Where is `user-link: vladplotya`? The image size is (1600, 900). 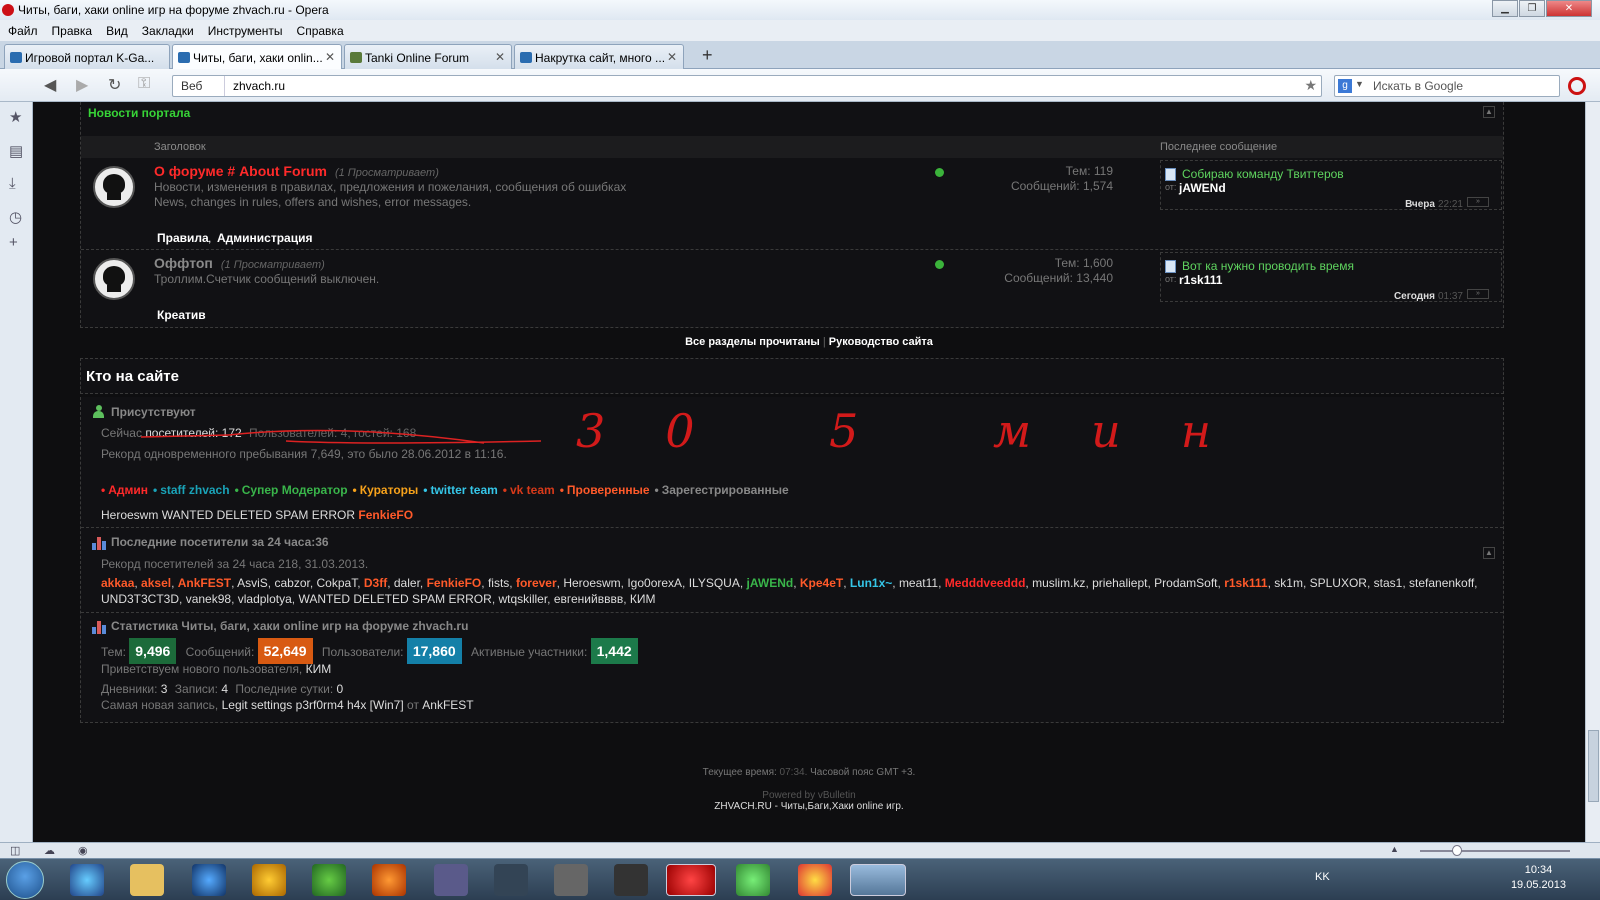
user-link: vladplotya is located at coordinates (265, 599).